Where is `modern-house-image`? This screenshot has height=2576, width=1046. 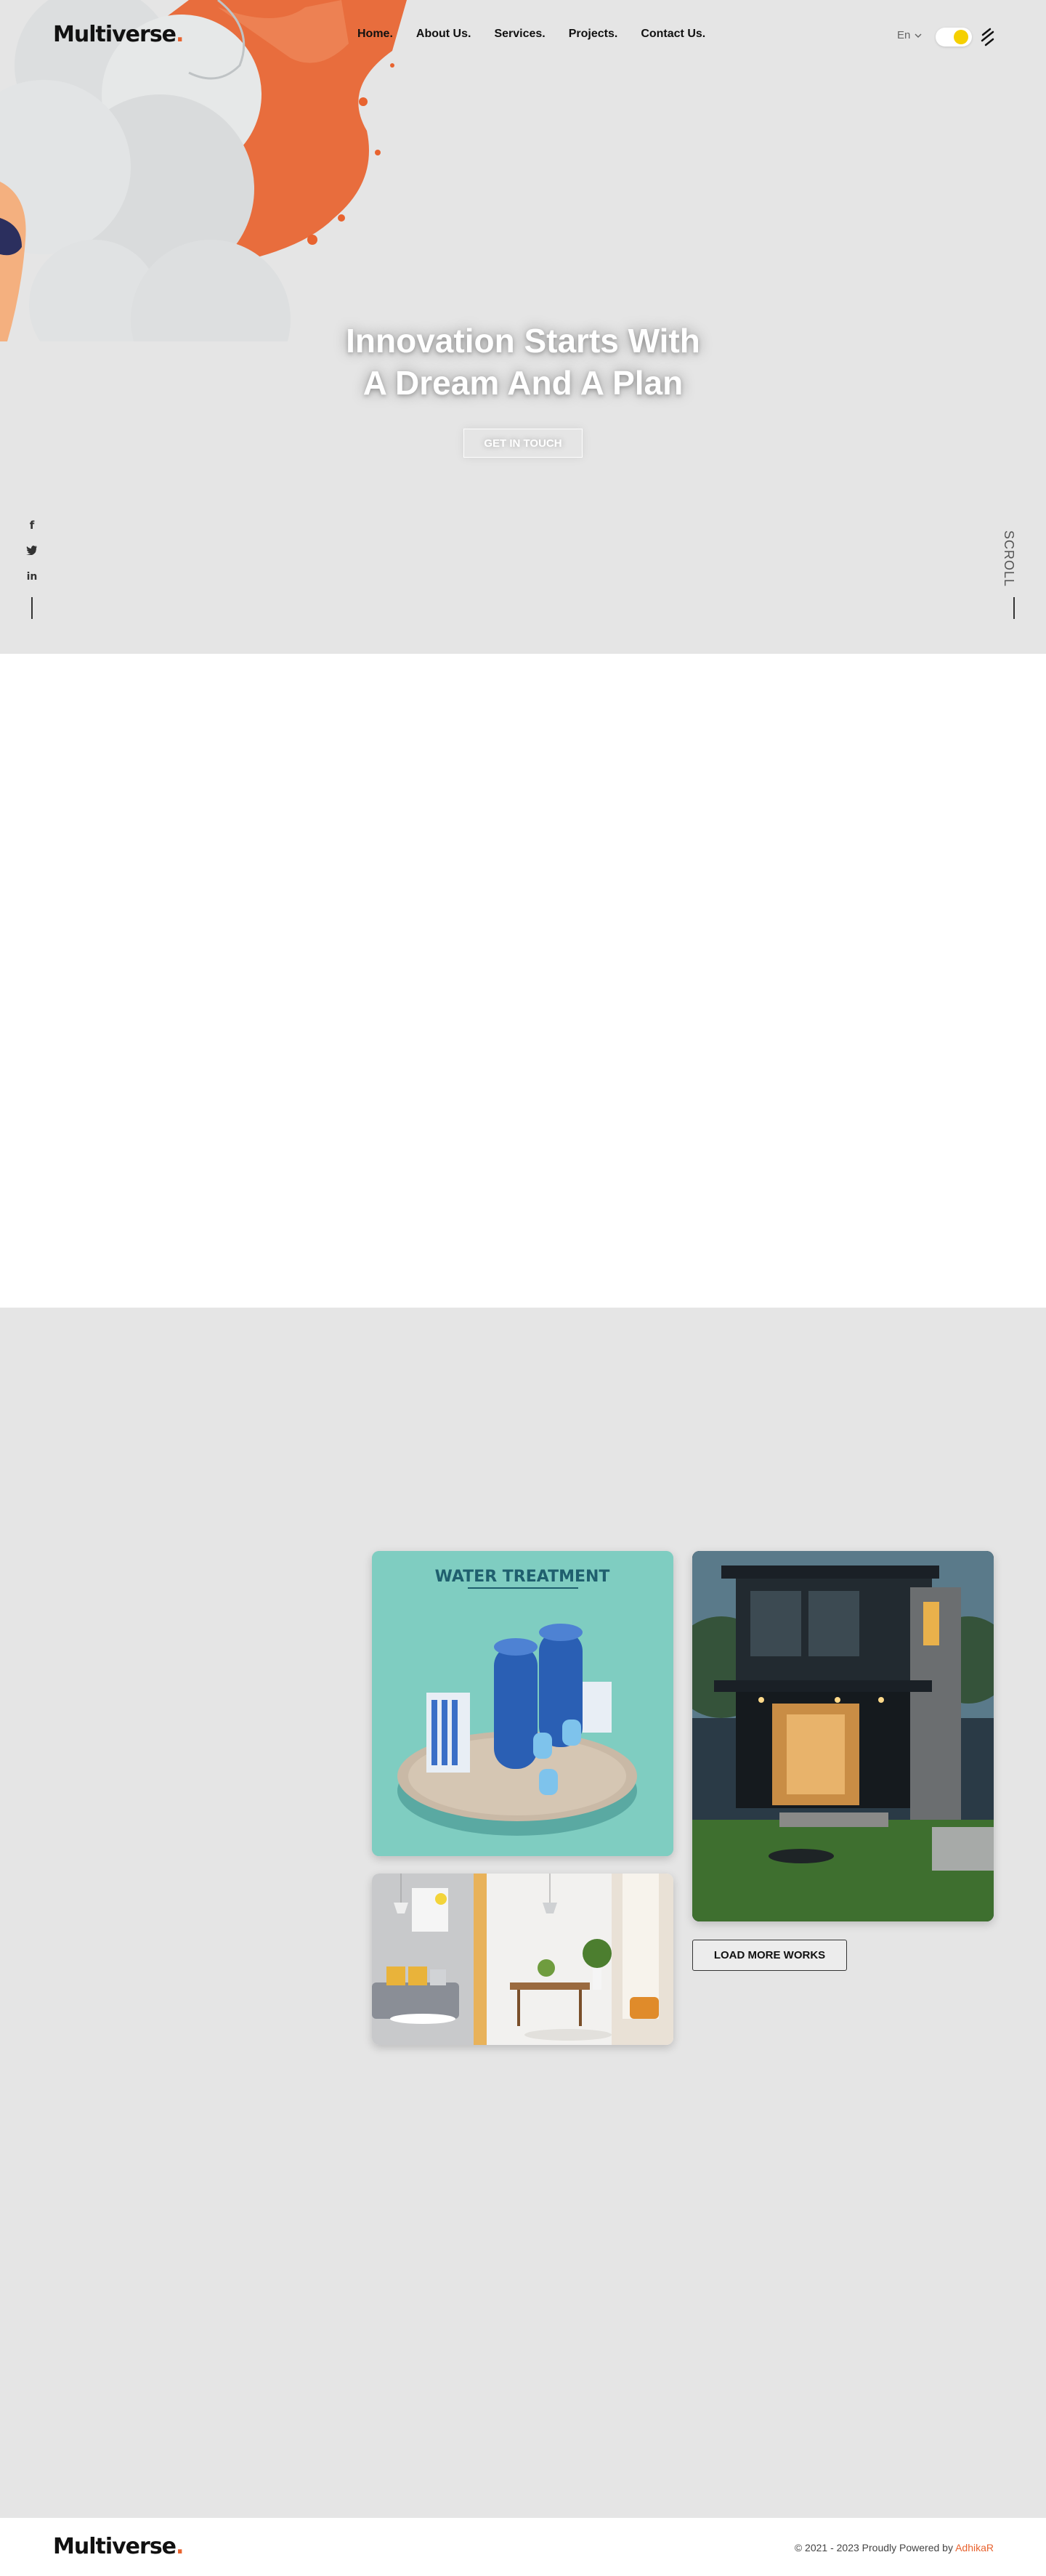 modern-house-image is located at coordinates (843, 1736).